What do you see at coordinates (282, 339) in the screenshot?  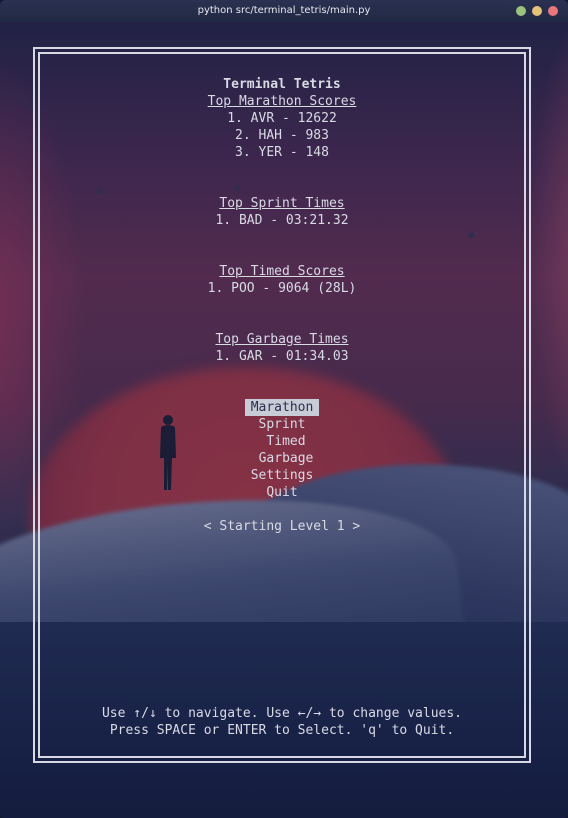 I see `garbage-heading: Top Garbage Times` at bounding box center [282, 339].